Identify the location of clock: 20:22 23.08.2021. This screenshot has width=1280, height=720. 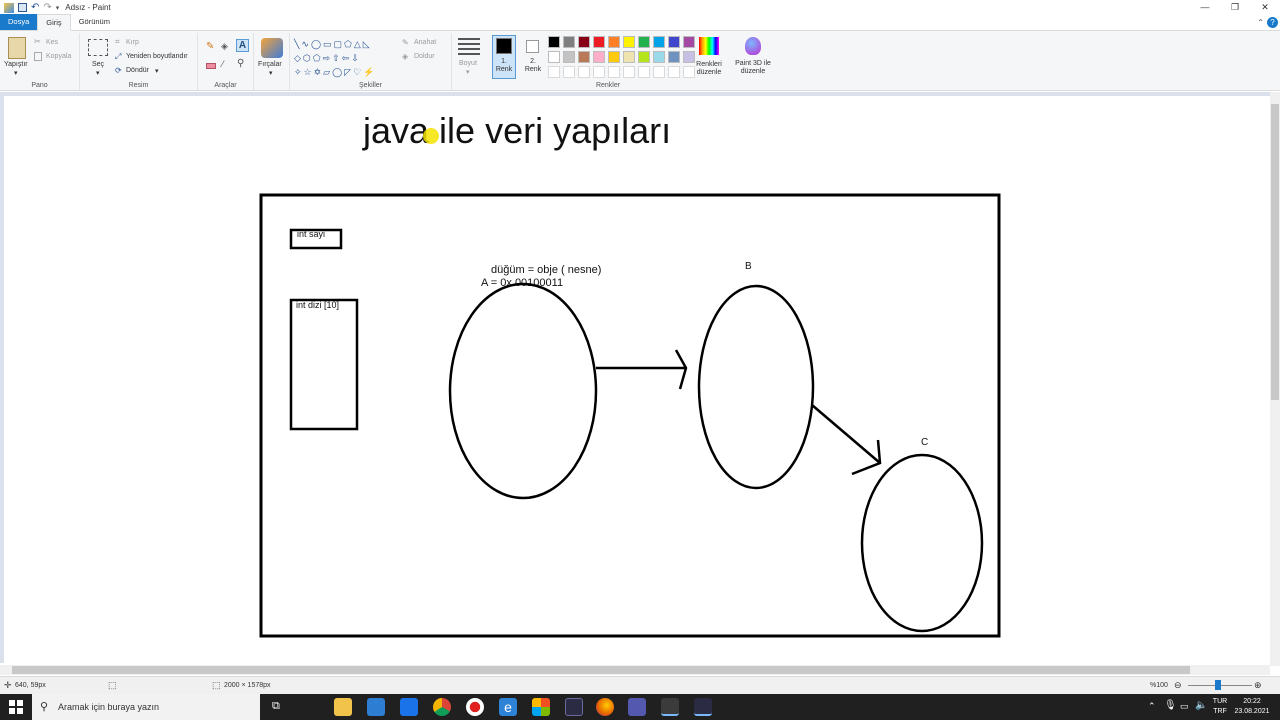
(1252, 707).